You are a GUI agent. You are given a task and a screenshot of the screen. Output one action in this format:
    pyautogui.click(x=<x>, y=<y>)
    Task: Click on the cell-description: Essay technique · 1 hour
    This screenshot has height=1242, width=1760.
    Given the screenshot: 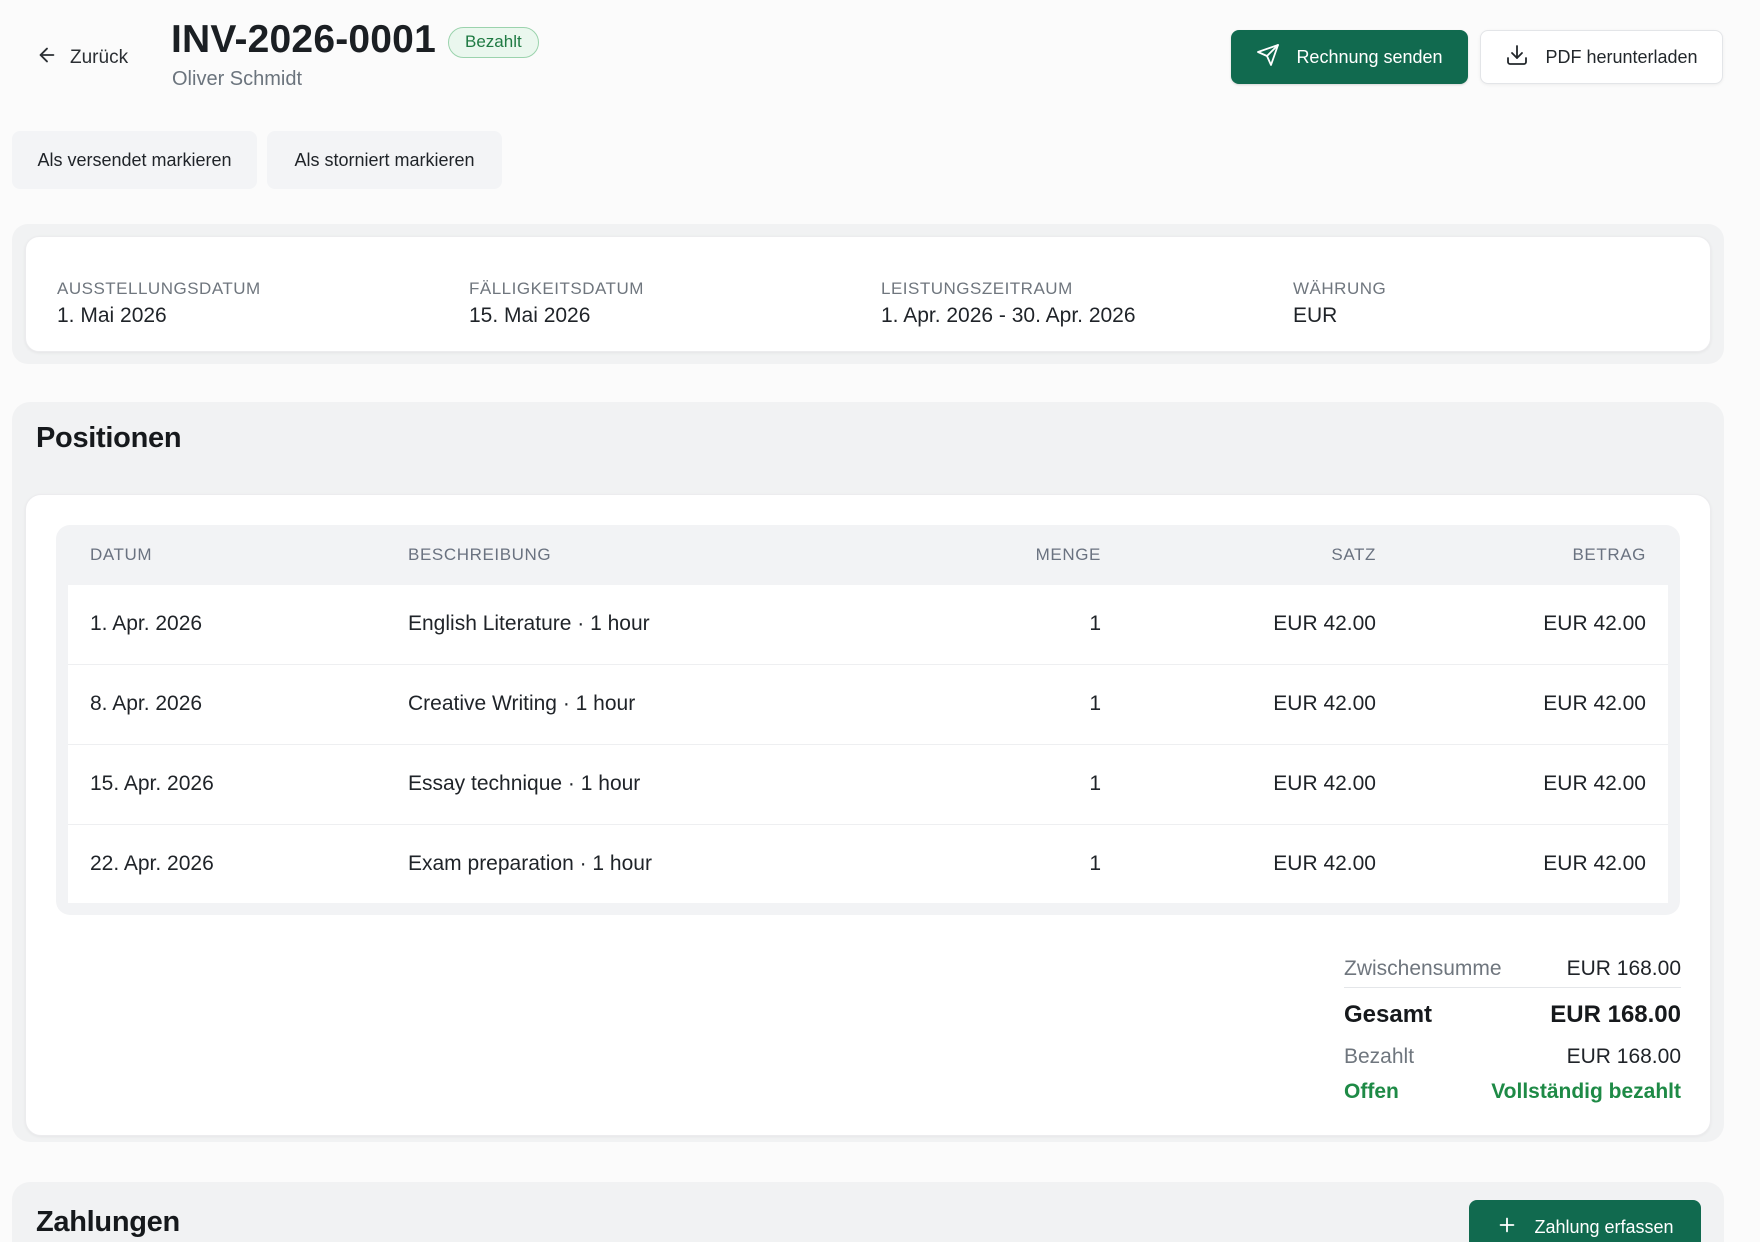 What is the action you would take?
    pyautogui.click(x=524, y=783)
    